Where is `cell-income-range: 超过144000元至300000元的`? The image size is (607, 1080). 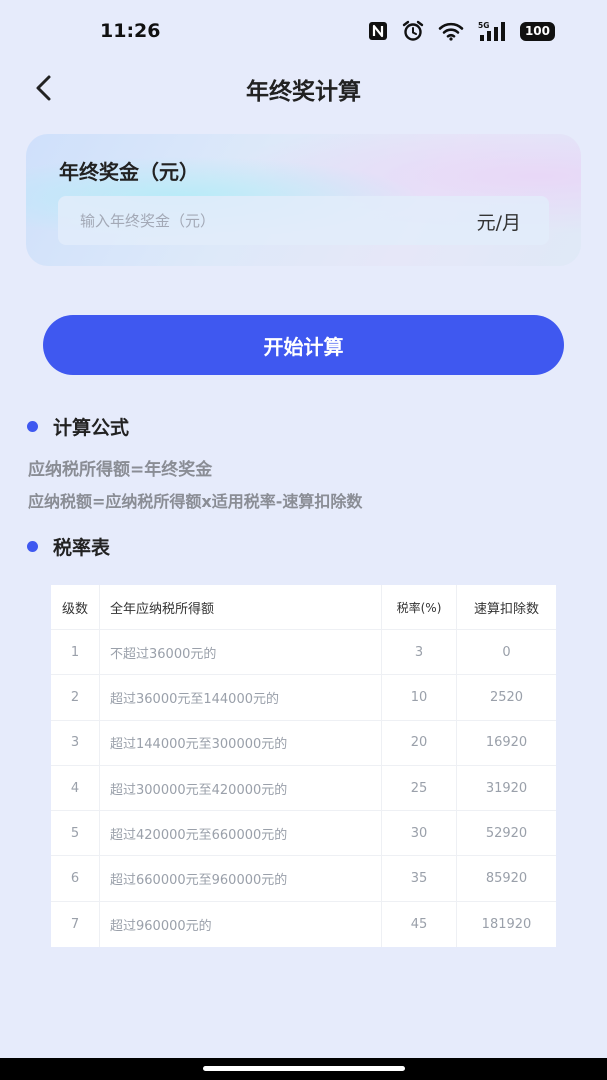
cell-income-range: 超过144000元至300000元的 is located at coordinates (241, 742).